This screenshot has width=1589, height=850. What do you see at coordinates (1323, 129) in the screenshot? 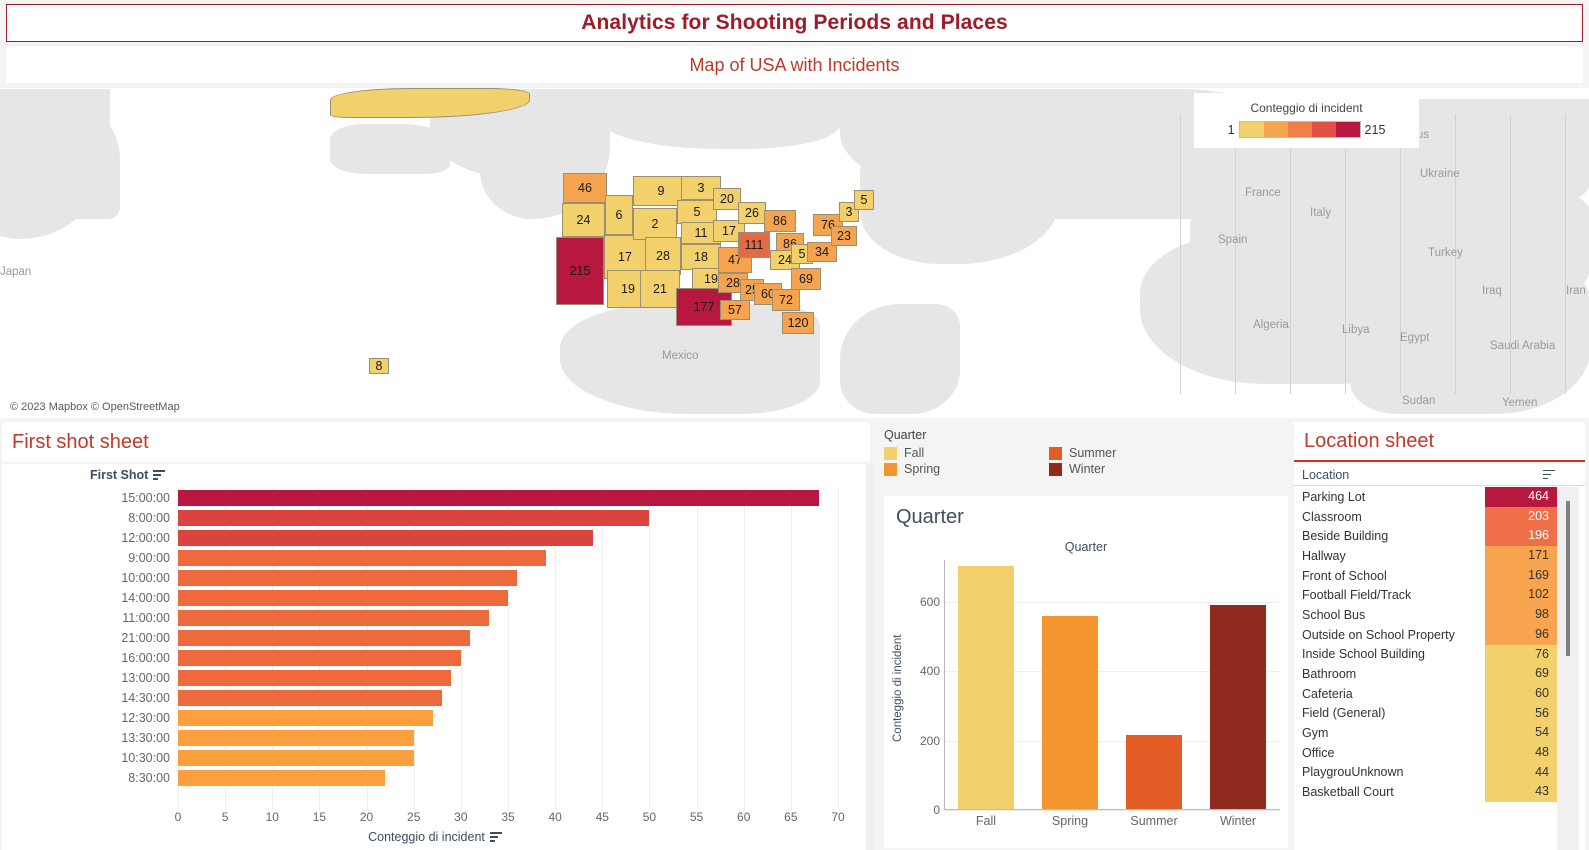
I see `map-legend-swatch` at bounding box center [1323, 129].